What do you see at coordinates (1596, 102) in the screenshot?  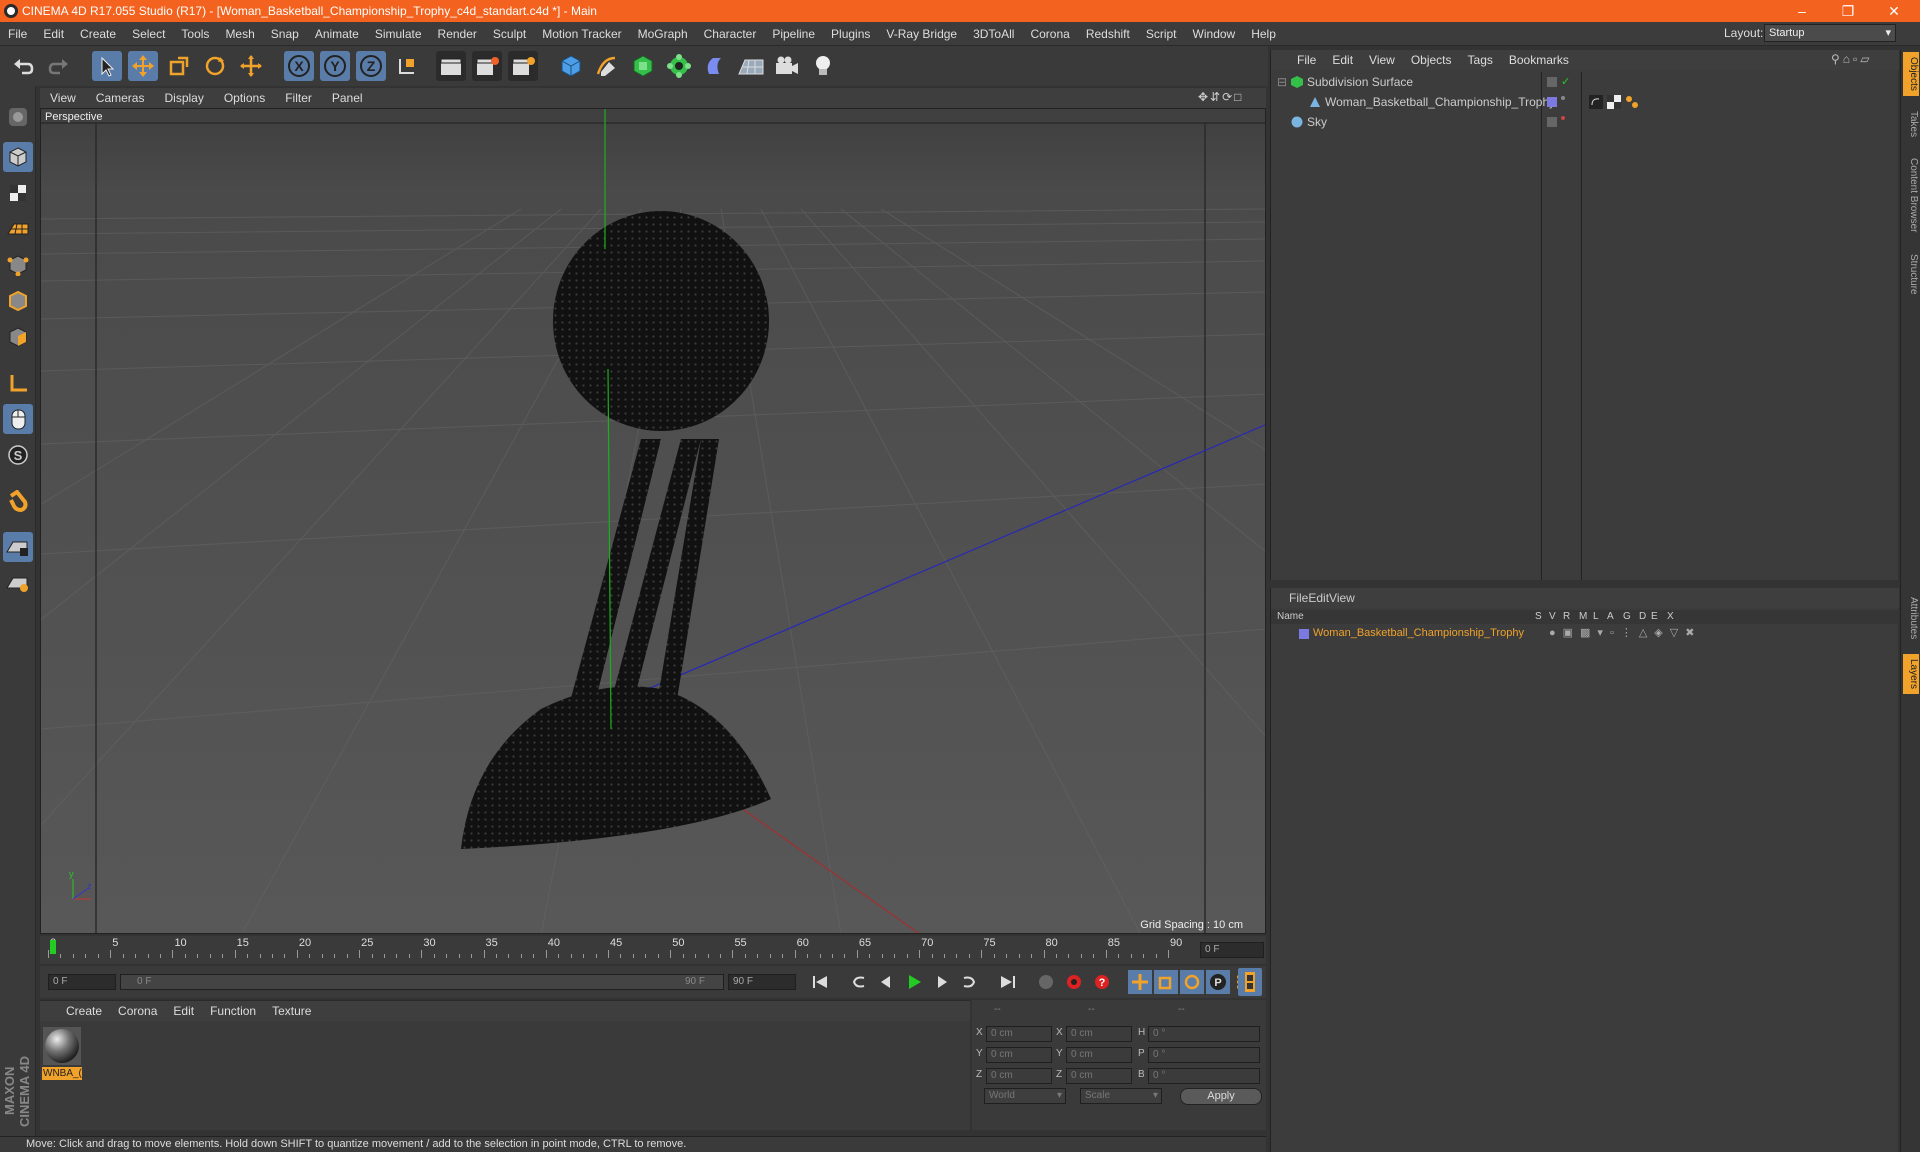 I see `uv-tag-icon` at bounding box center [1596, 102].